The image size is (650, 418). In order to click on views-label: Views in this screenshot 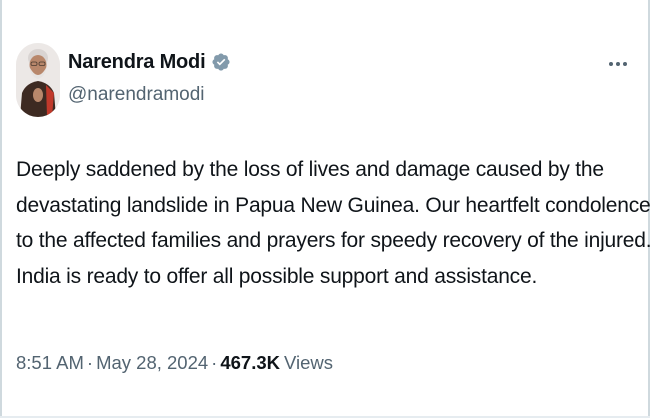, I will do `click(309, 362)`.